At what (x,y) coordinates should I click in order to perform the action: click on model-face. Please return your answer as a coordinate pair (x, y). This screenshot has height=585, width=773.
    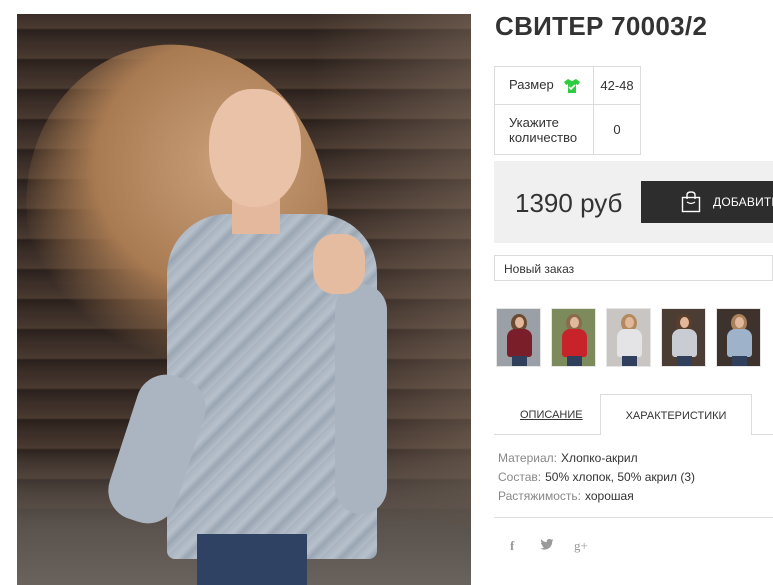
    Looking at the image, I should click on (255, 148).